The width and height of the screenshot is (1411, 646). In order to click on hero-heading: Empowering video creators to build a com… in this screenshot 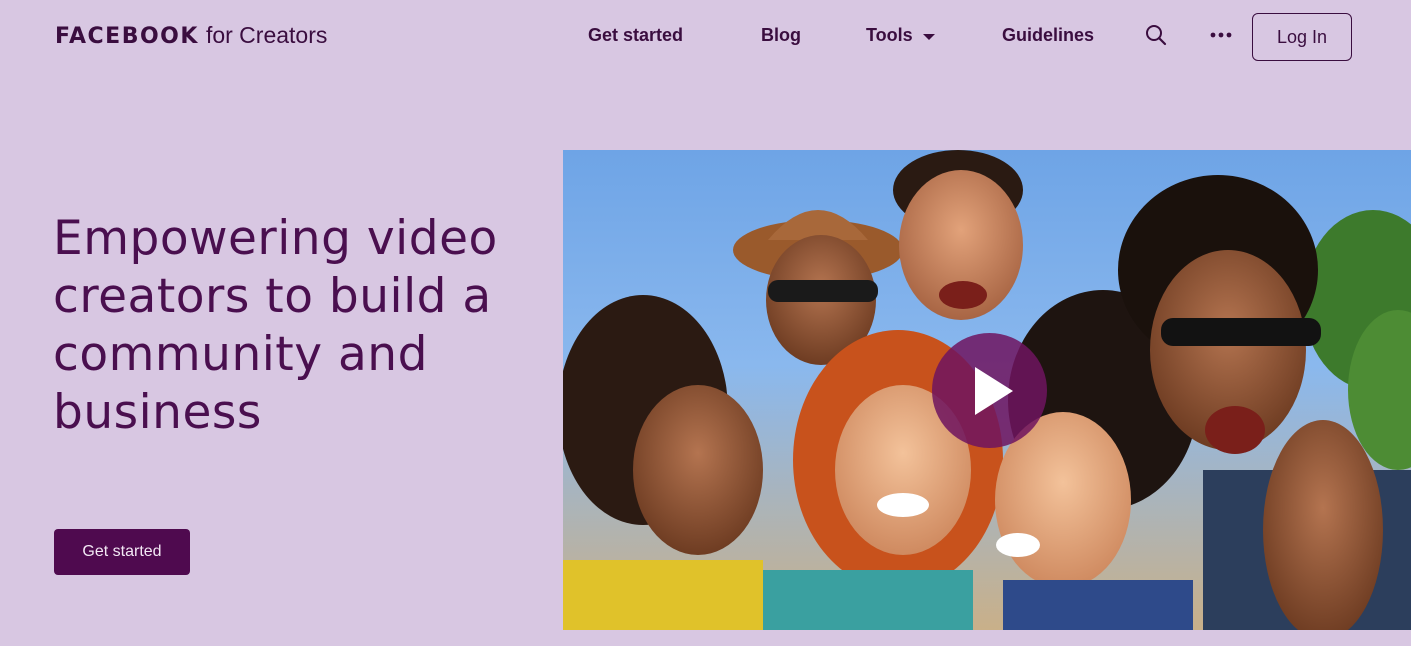, I will do `click(275, 325)`.